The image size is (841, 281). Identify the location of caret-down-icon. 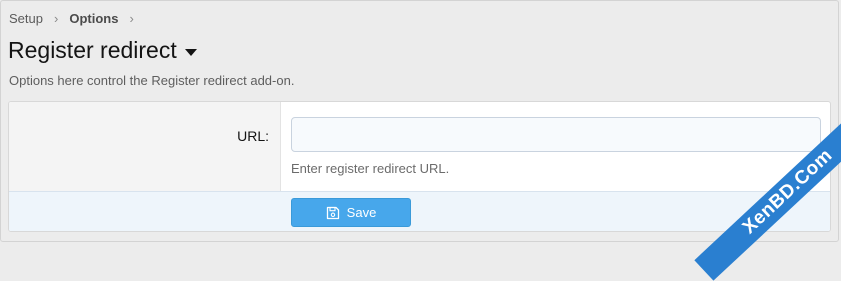
(190, 52).